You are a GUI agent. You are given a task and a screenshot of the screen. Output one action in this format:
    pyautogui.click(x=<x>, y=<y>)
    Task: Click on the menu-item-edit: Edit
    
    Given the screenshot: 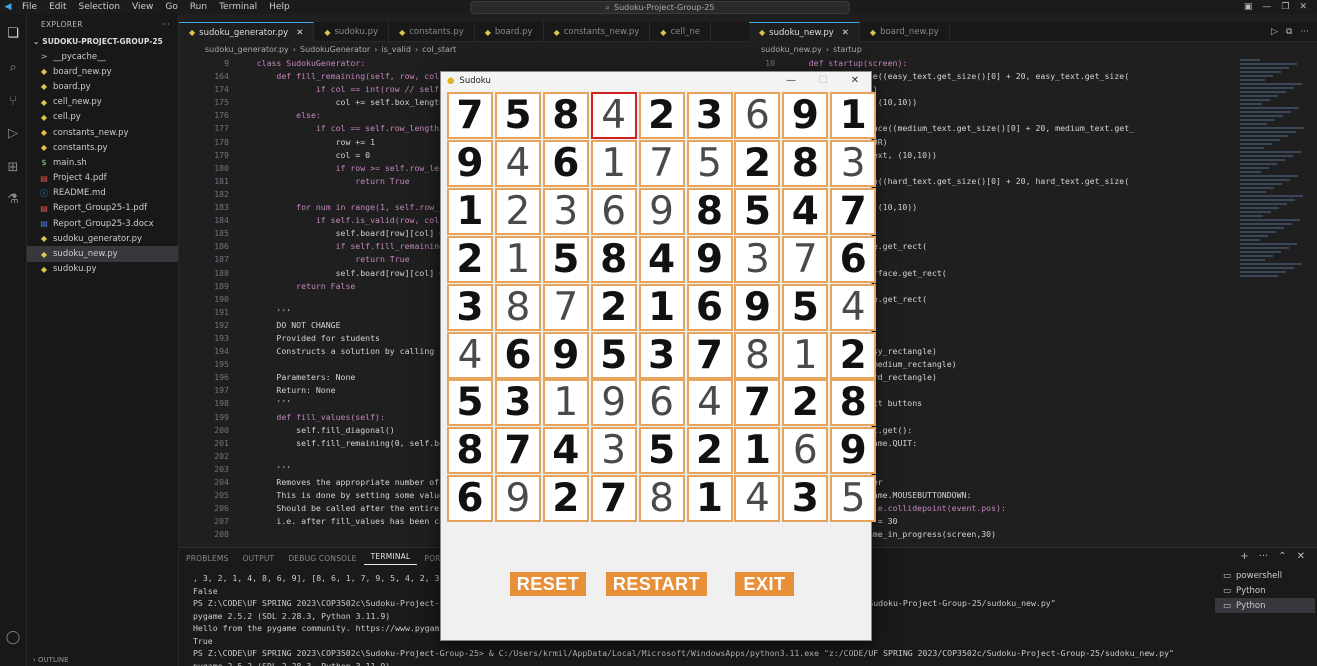 What is the action you would take?
    pyautogui.click(x=57, y=7)
    